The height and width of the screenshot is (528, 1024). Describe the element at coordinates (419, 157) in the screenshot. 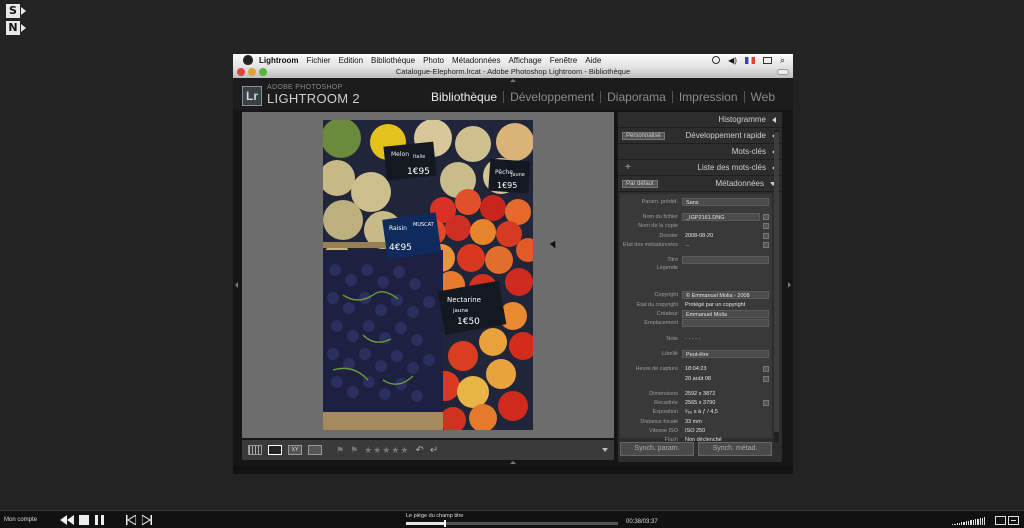

I see `svg-text: Italie` at that location.